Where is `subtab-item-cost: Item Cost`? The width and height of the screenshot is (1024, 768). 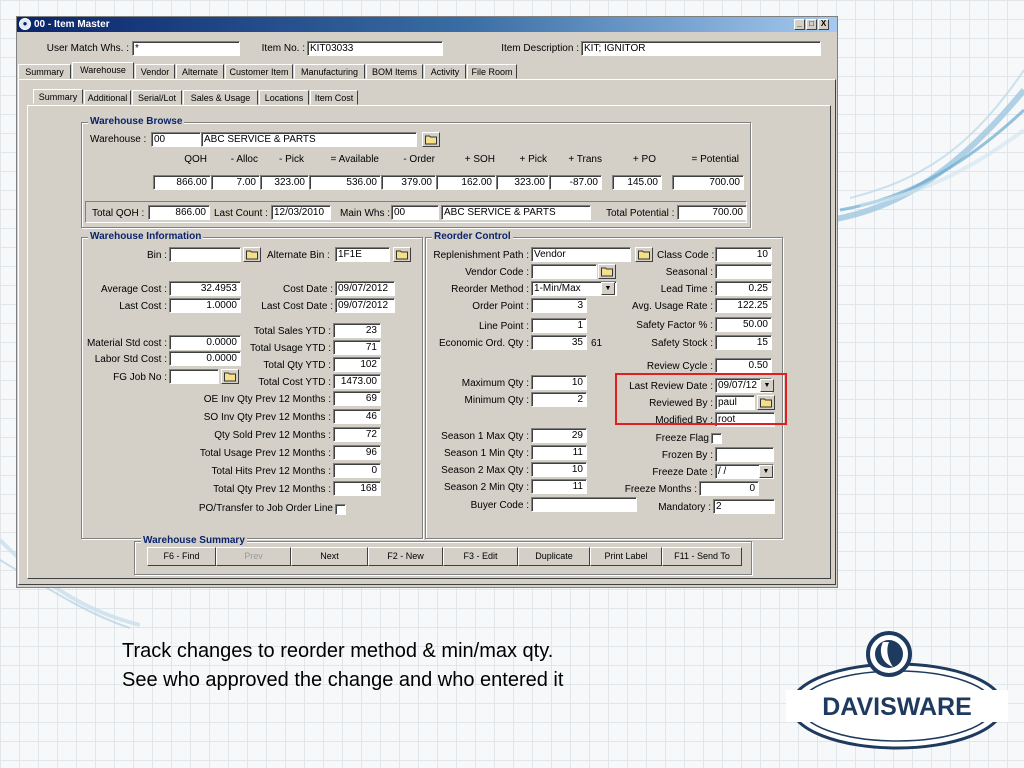
subtab-item-cost: Item Cost is located at coordinates (334, 97).